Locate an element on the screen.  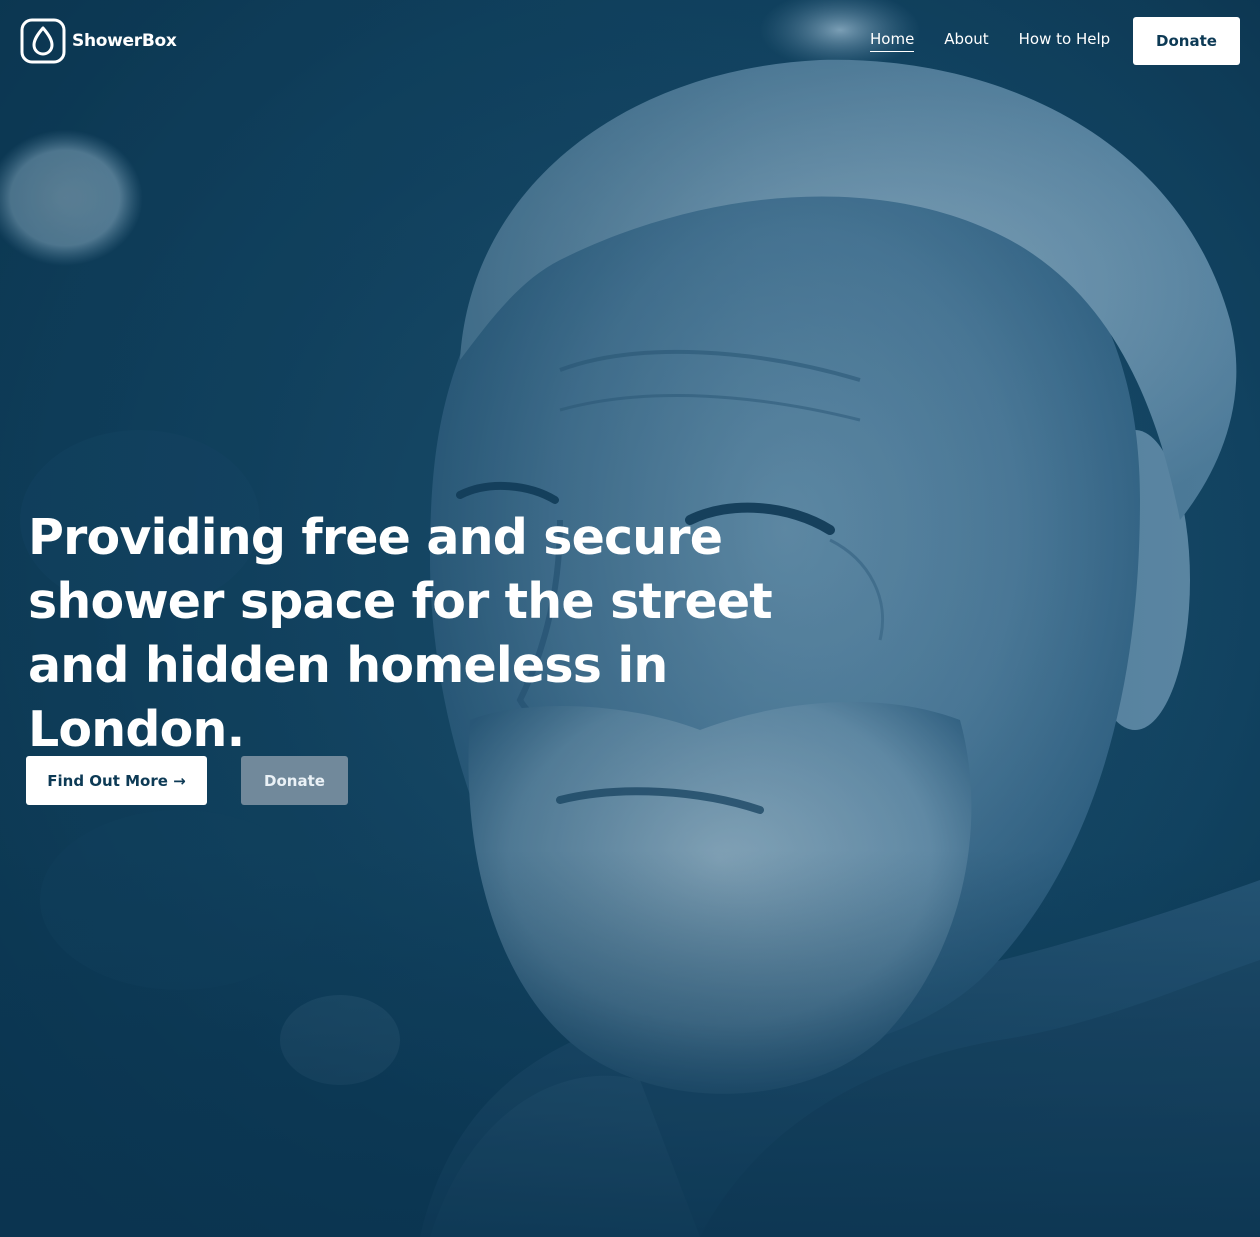
main-nav: Home About How to Help is located at coordinates (1005, 41).